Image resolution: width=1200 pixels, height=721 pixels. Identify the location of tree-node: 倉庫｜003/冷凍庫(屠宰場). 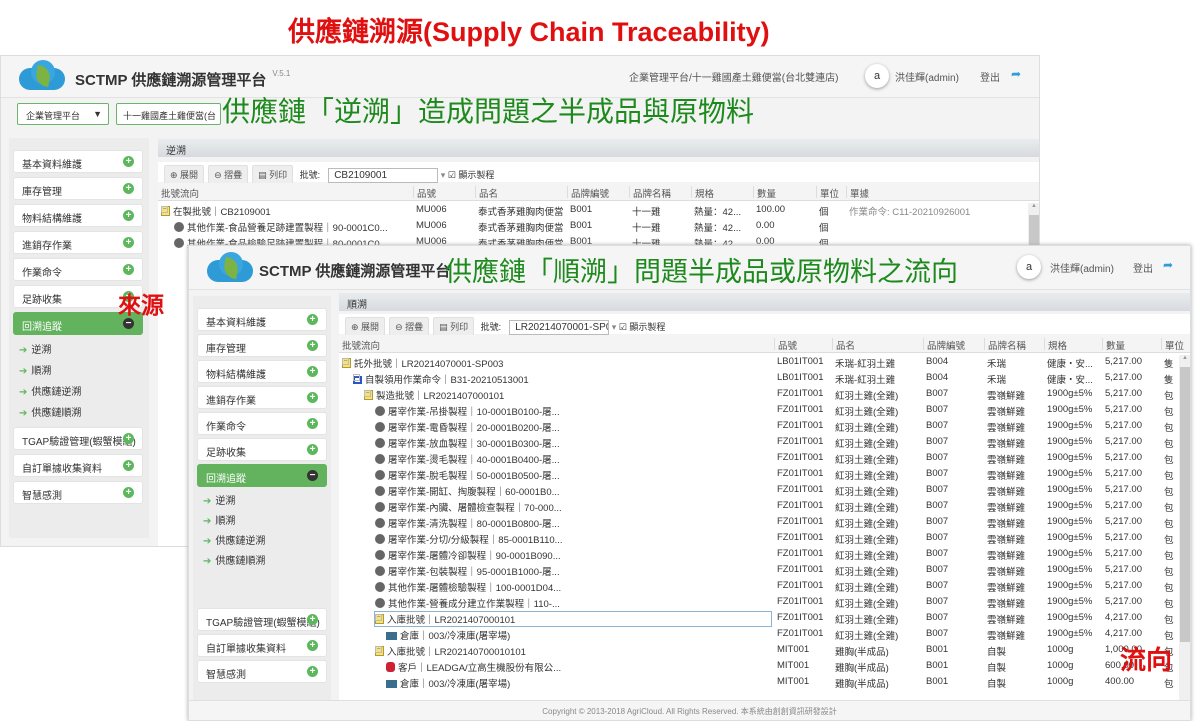
(578, 683).